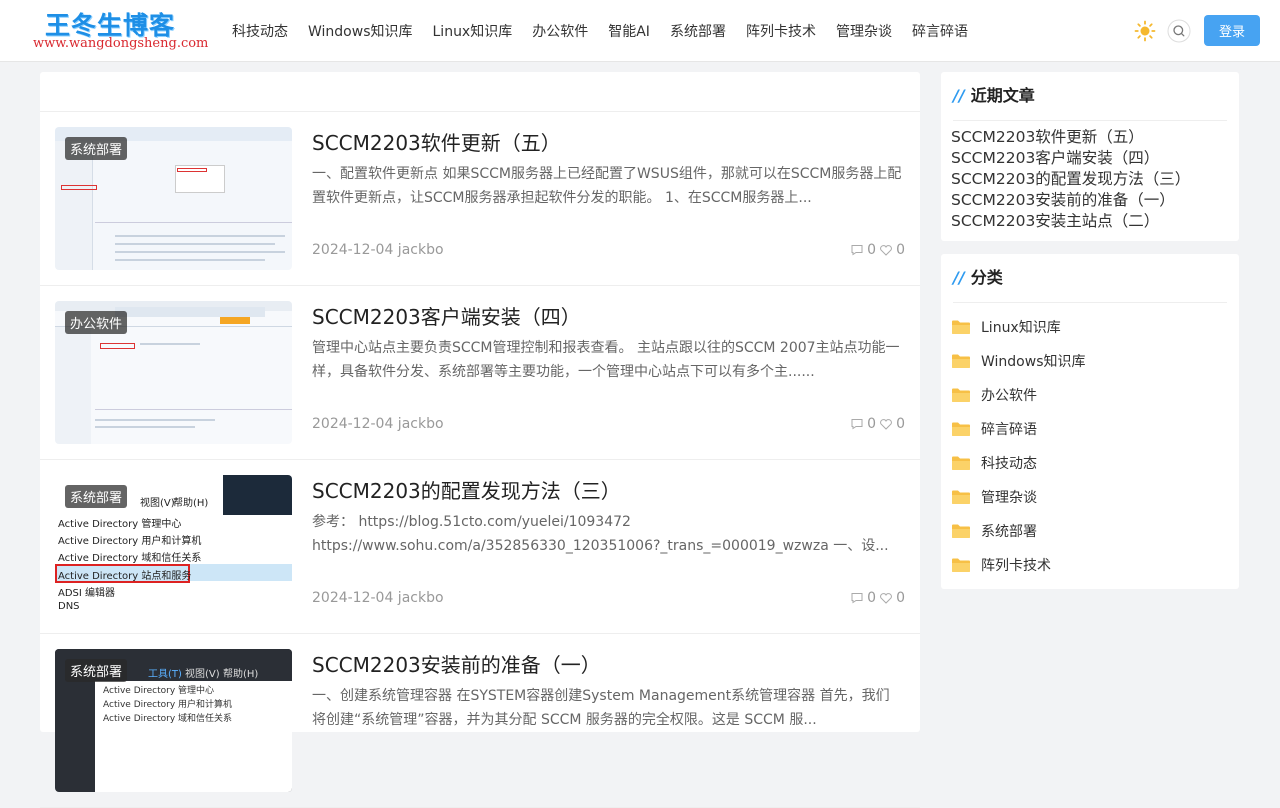 Image resolution: width=1280 pixels, height=808 pixels. I want to click on category-link: 办公软件, so click(994, 395).